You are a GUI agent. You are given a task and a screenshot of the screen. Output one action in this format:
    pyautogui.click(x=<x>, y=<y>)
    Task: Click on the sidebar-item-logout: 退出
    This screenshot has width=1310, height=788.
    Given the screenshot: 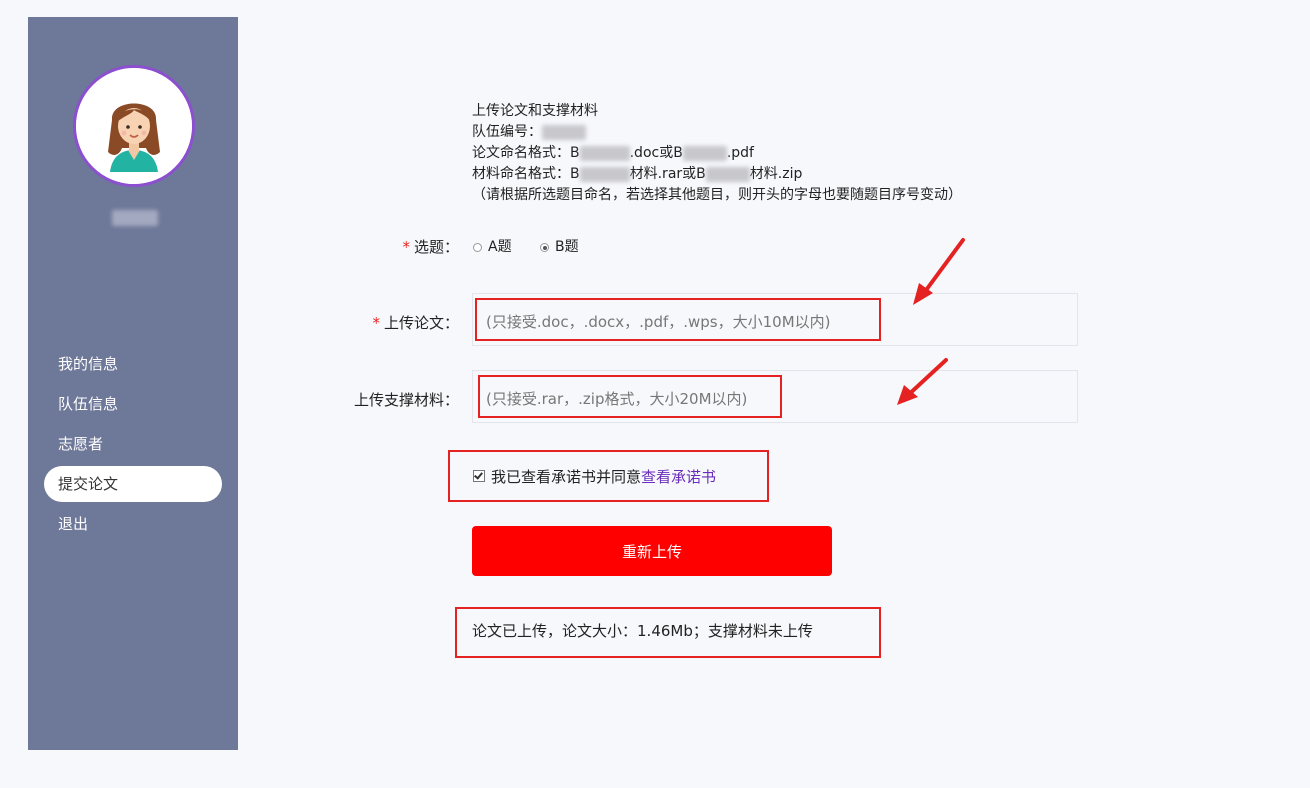 What is the action you would take?
    pyautogui.click(x=133, y=524)
    